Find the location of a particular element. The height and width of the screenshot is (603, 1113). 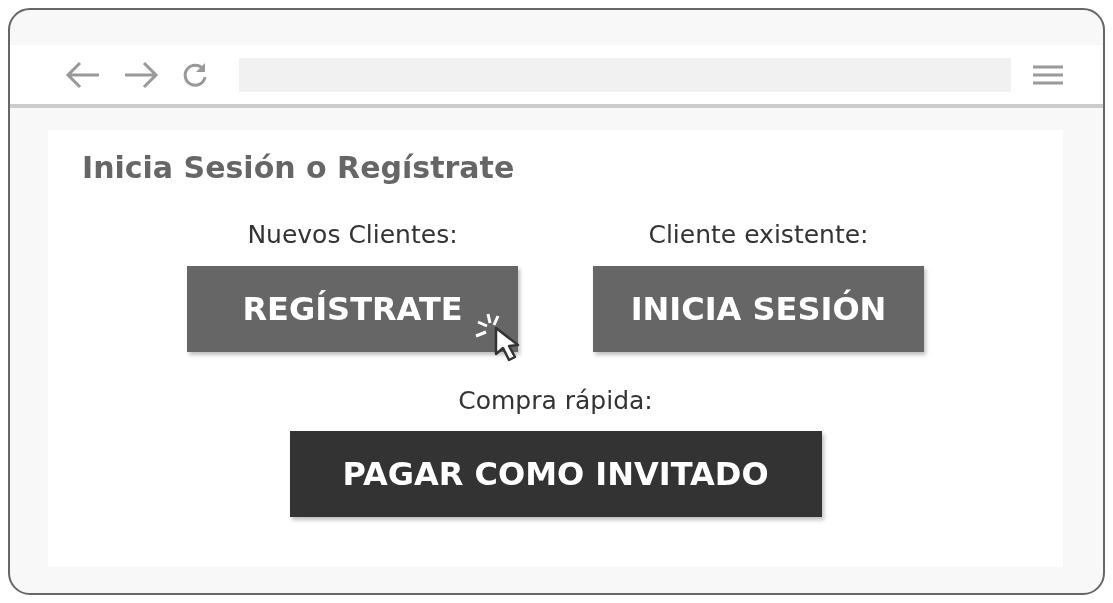

section-label: Nuevos Clientes: is located at coordinates (352, 235).